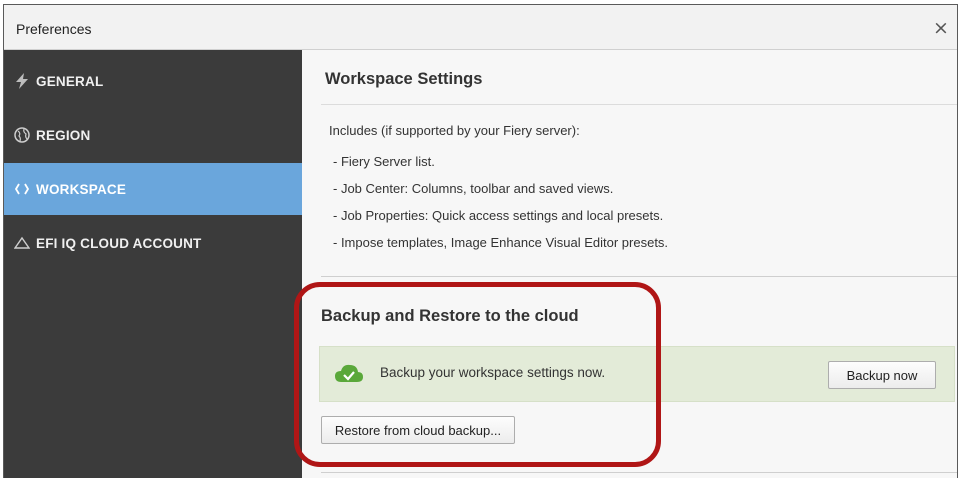  I want to click on sidebar-item-workspace: WORKSPACE, so click(153, 189).